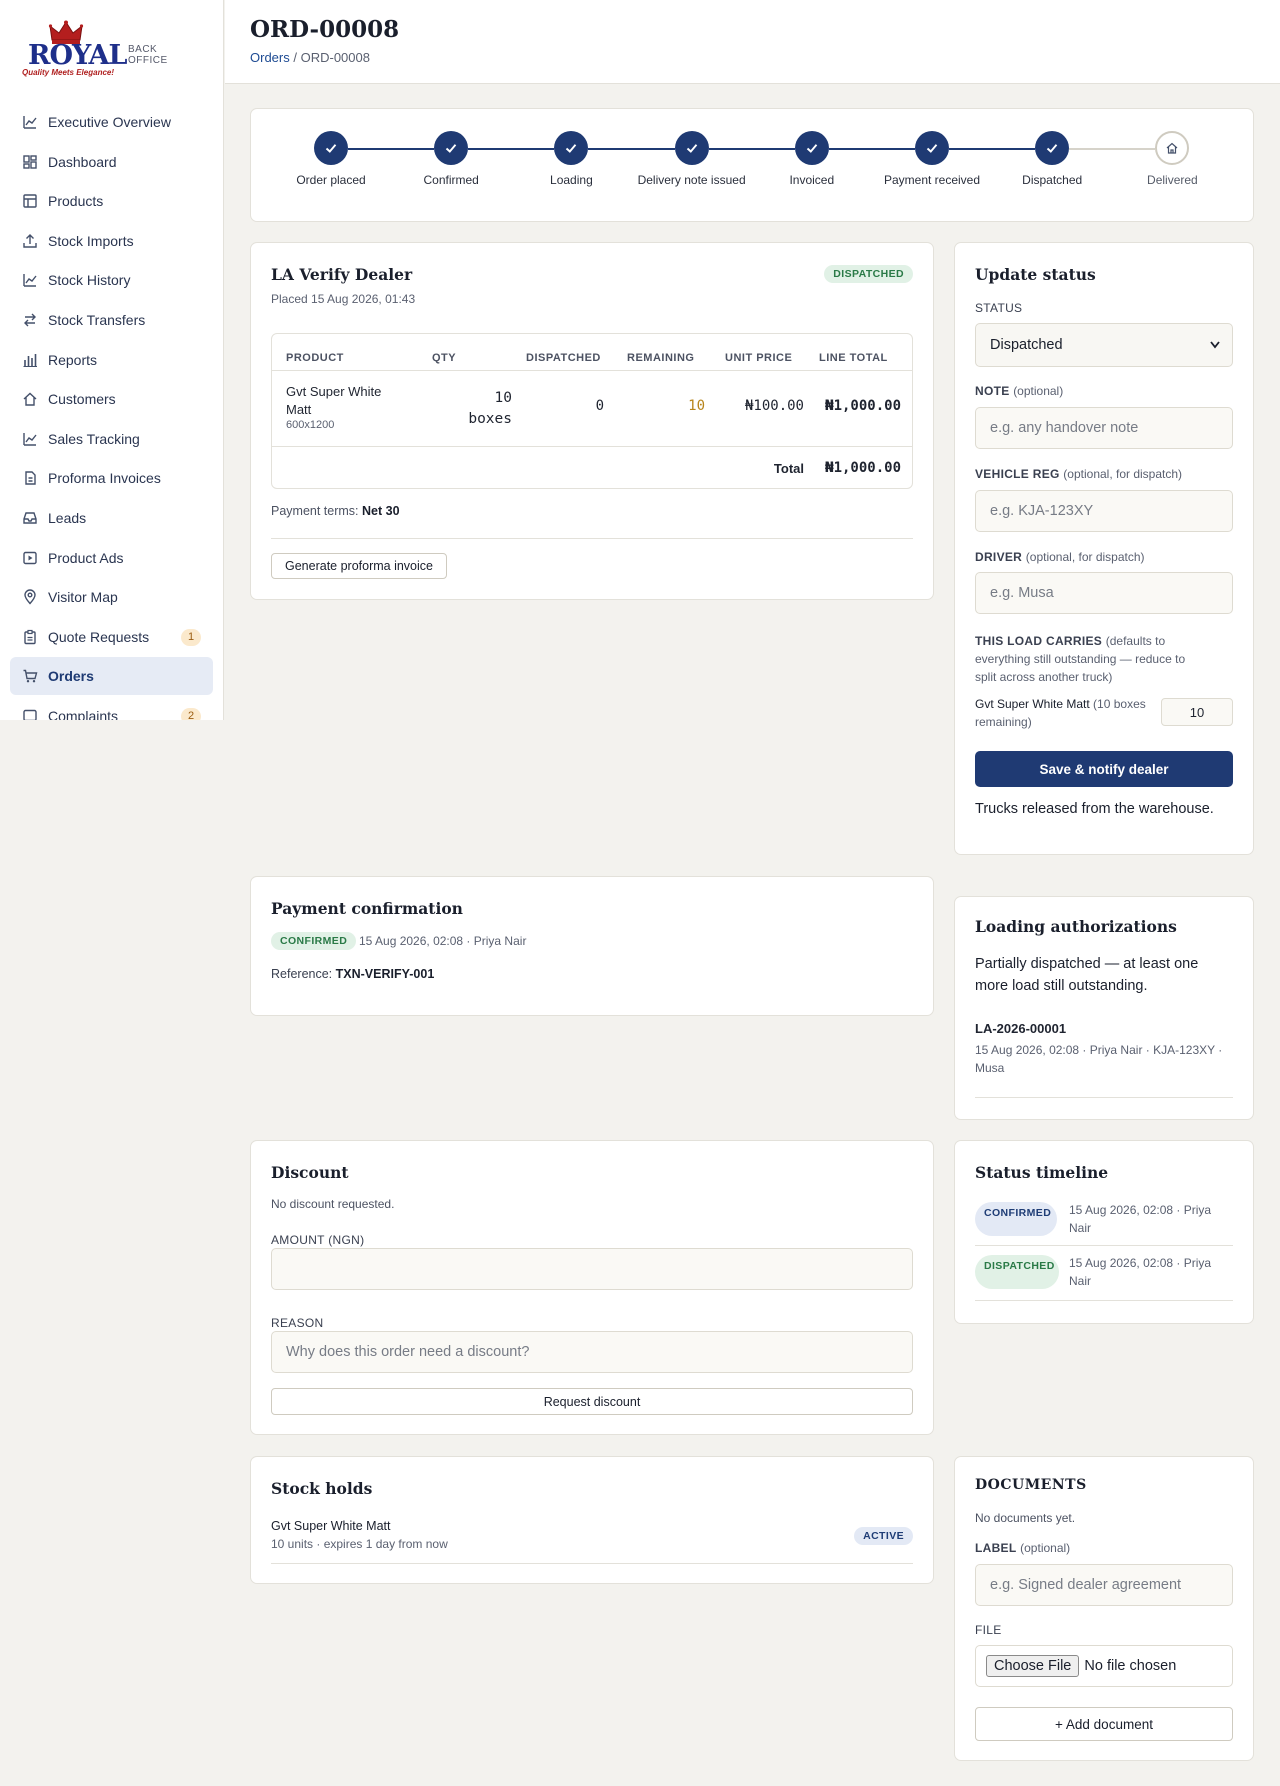  What do you see at coordinates (592, 1401) in the screenshot?
I see `request-discount-button: Request discount` at bounding box center [592, 1401].